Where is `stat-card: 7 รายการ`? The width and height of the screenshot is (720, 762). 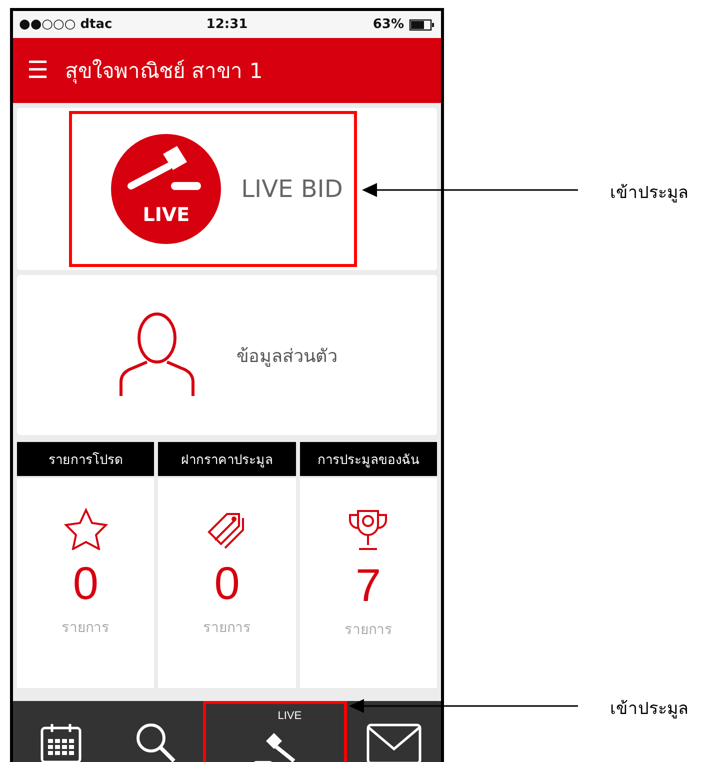 stat-card: 7 รายการ is located at coordinates (368, 583).